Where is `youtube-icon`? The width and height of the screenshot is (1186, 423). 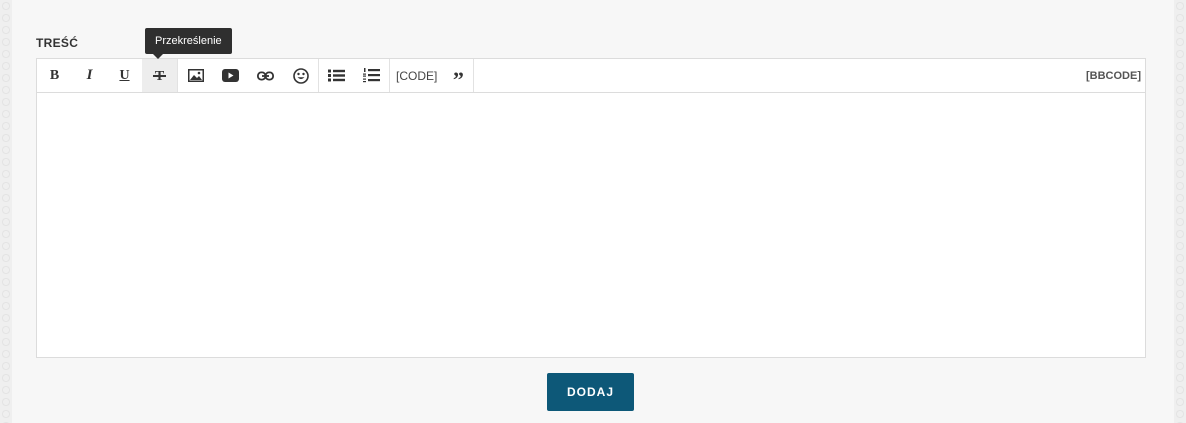
youtube-icon is located at coordinates (230, 75).